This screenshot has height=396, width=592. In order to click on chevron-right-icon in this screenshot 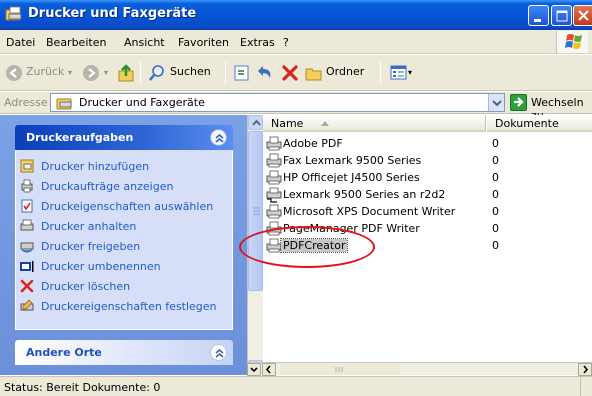, I will do `click(586, 369)`.